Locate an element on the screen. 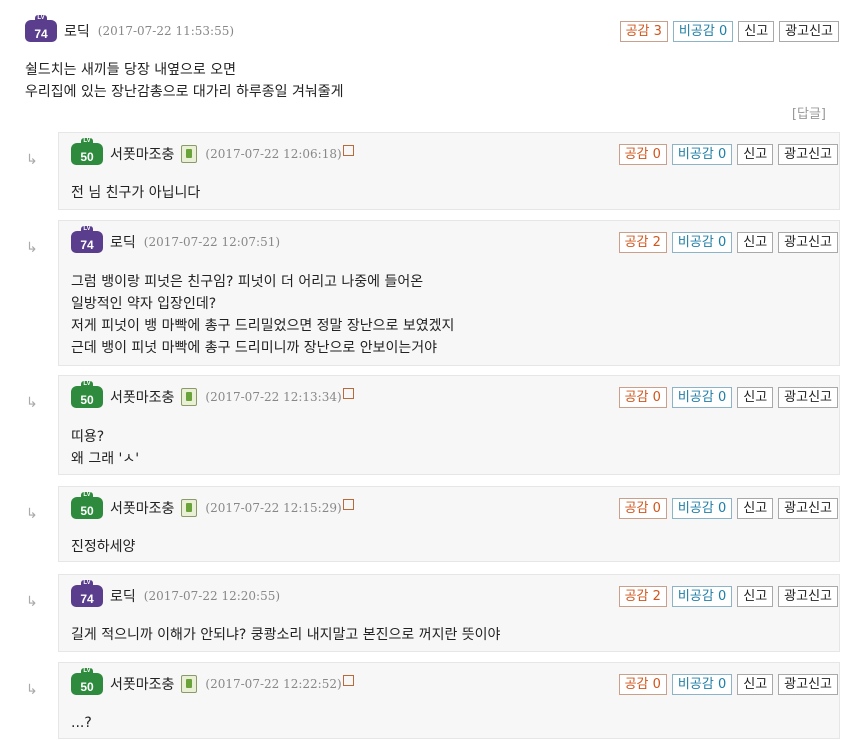 The image size is (850, 740). comment-body: 띠용? 왜 그래 'ㅅ' is located at coordinates (105, 448).